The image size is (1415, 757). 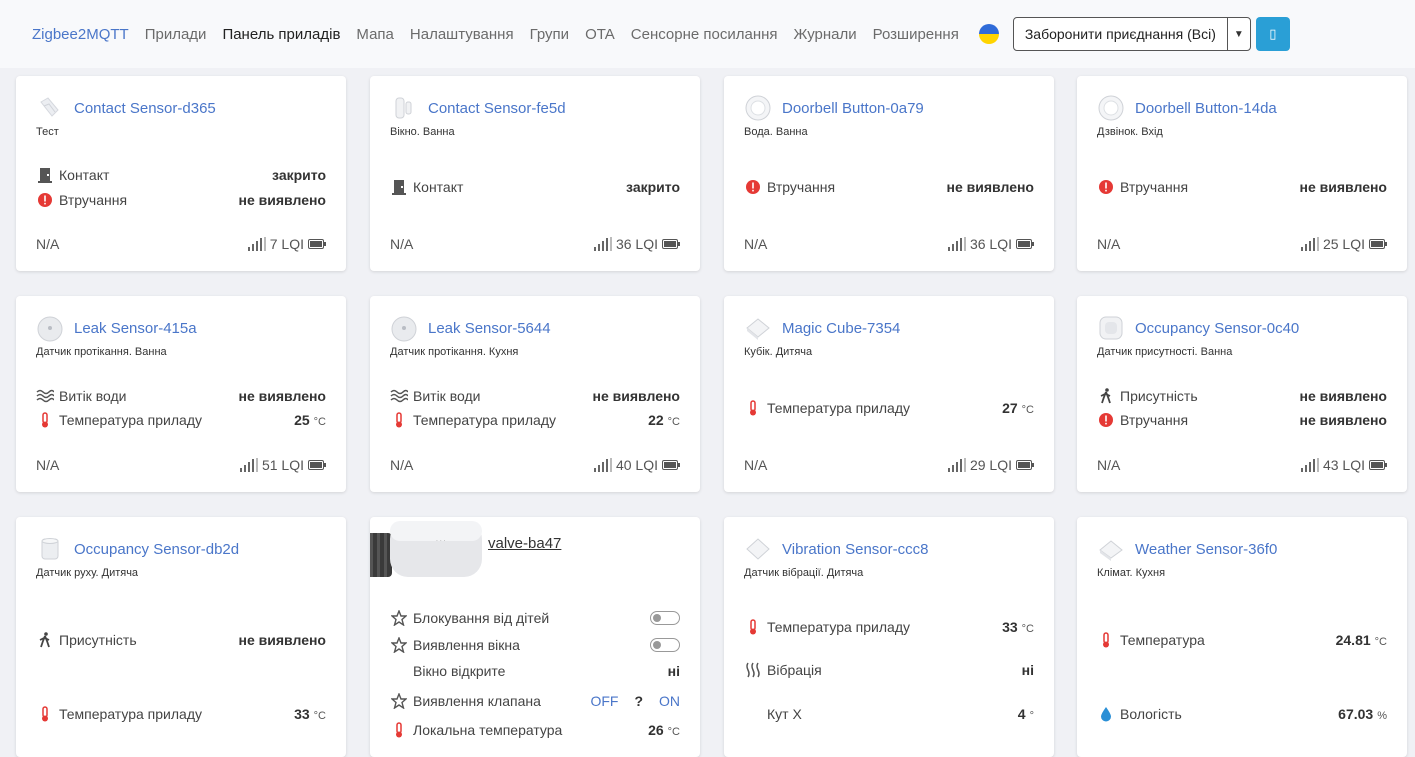 I want to click on nav-dashboard: Панель приладів, so click(x=281, y=34).